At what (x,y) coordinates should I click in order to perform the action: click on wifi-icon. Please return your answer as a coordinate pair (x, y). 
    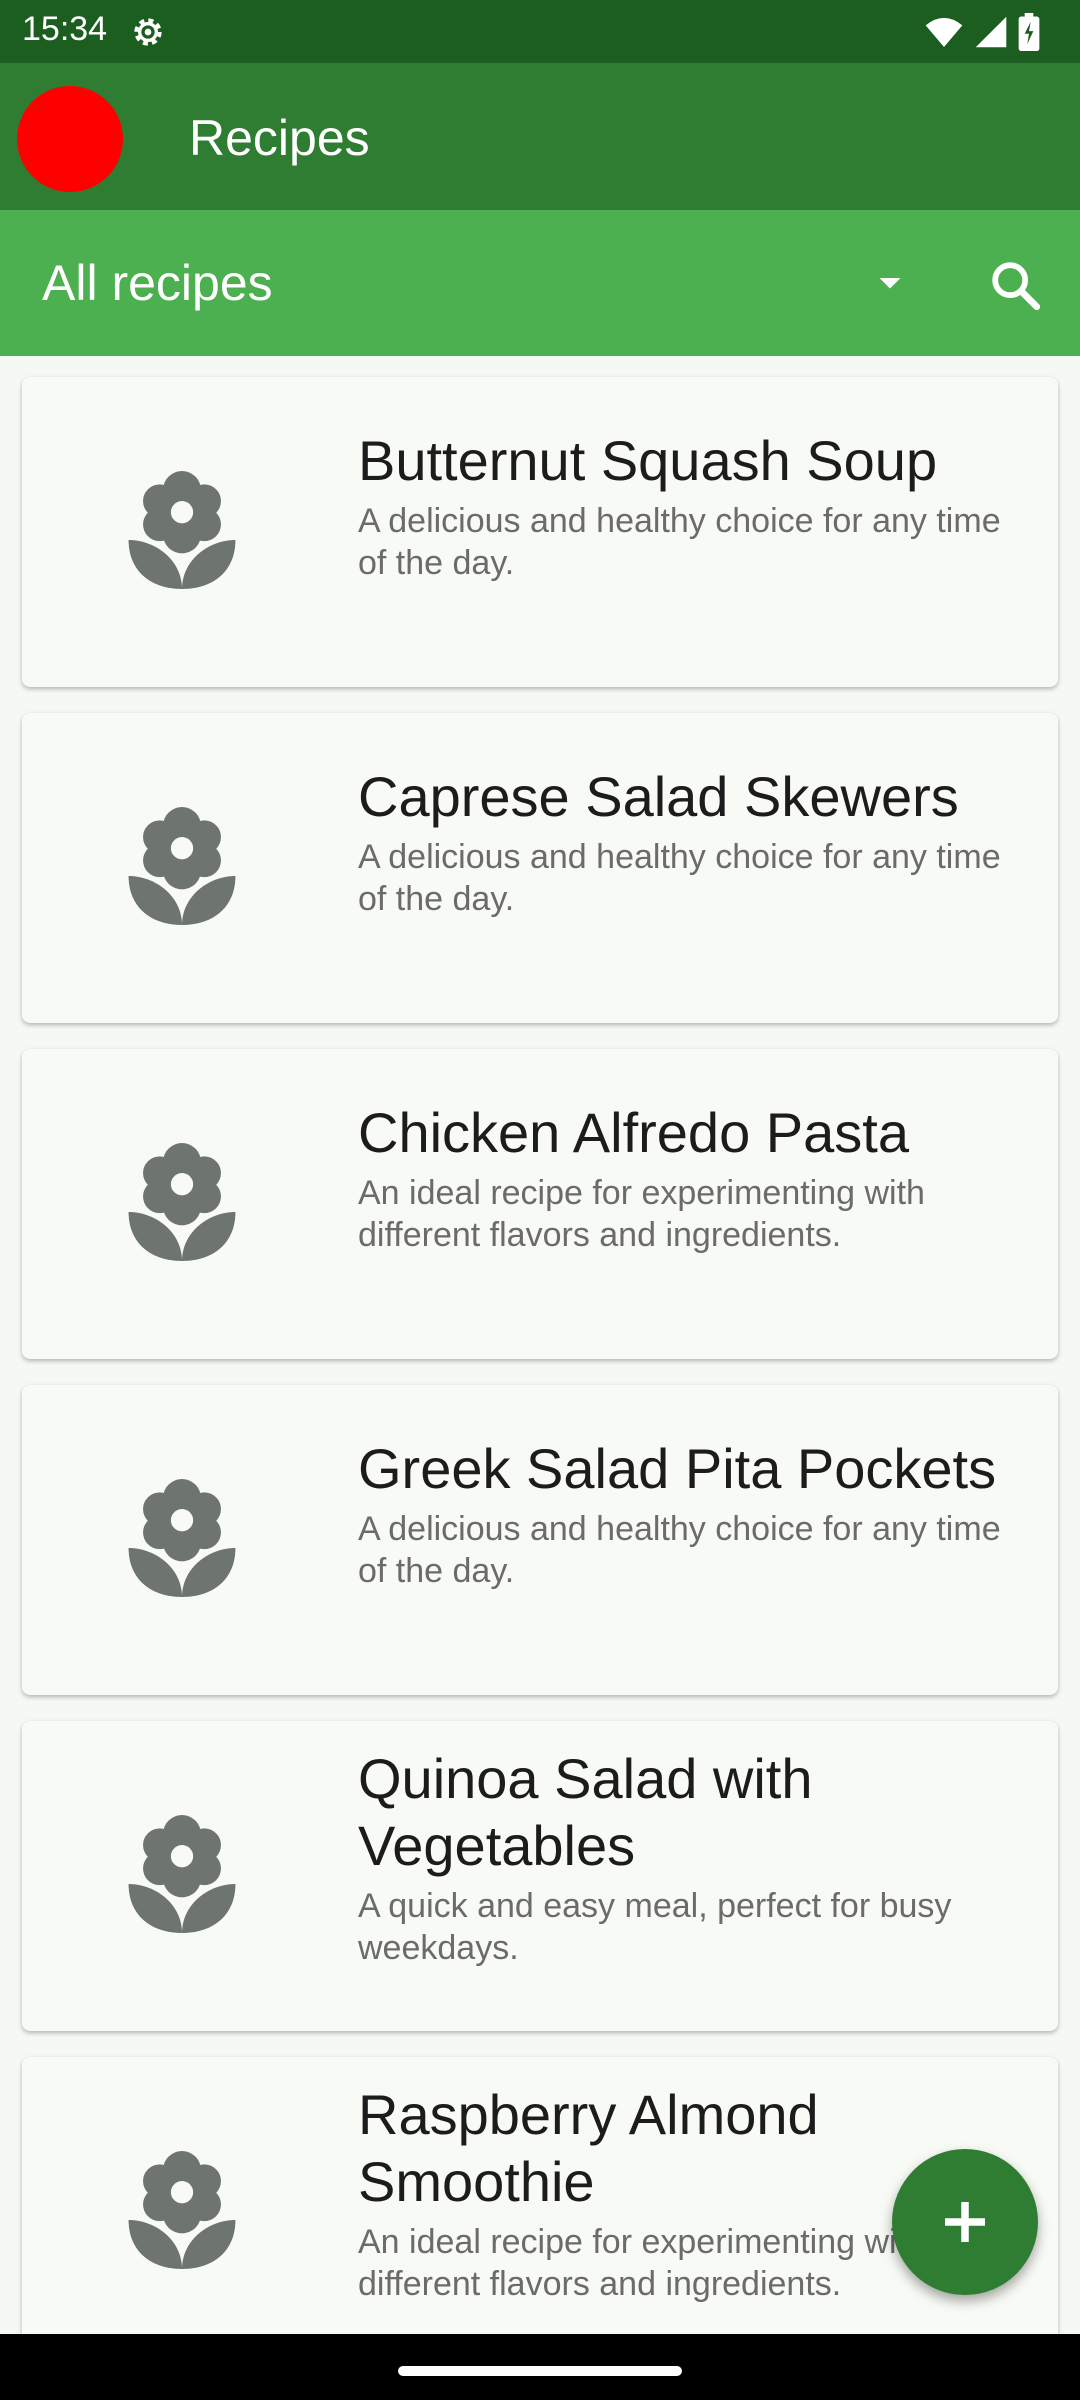
    Looking at the image, I should click on (944, 32).